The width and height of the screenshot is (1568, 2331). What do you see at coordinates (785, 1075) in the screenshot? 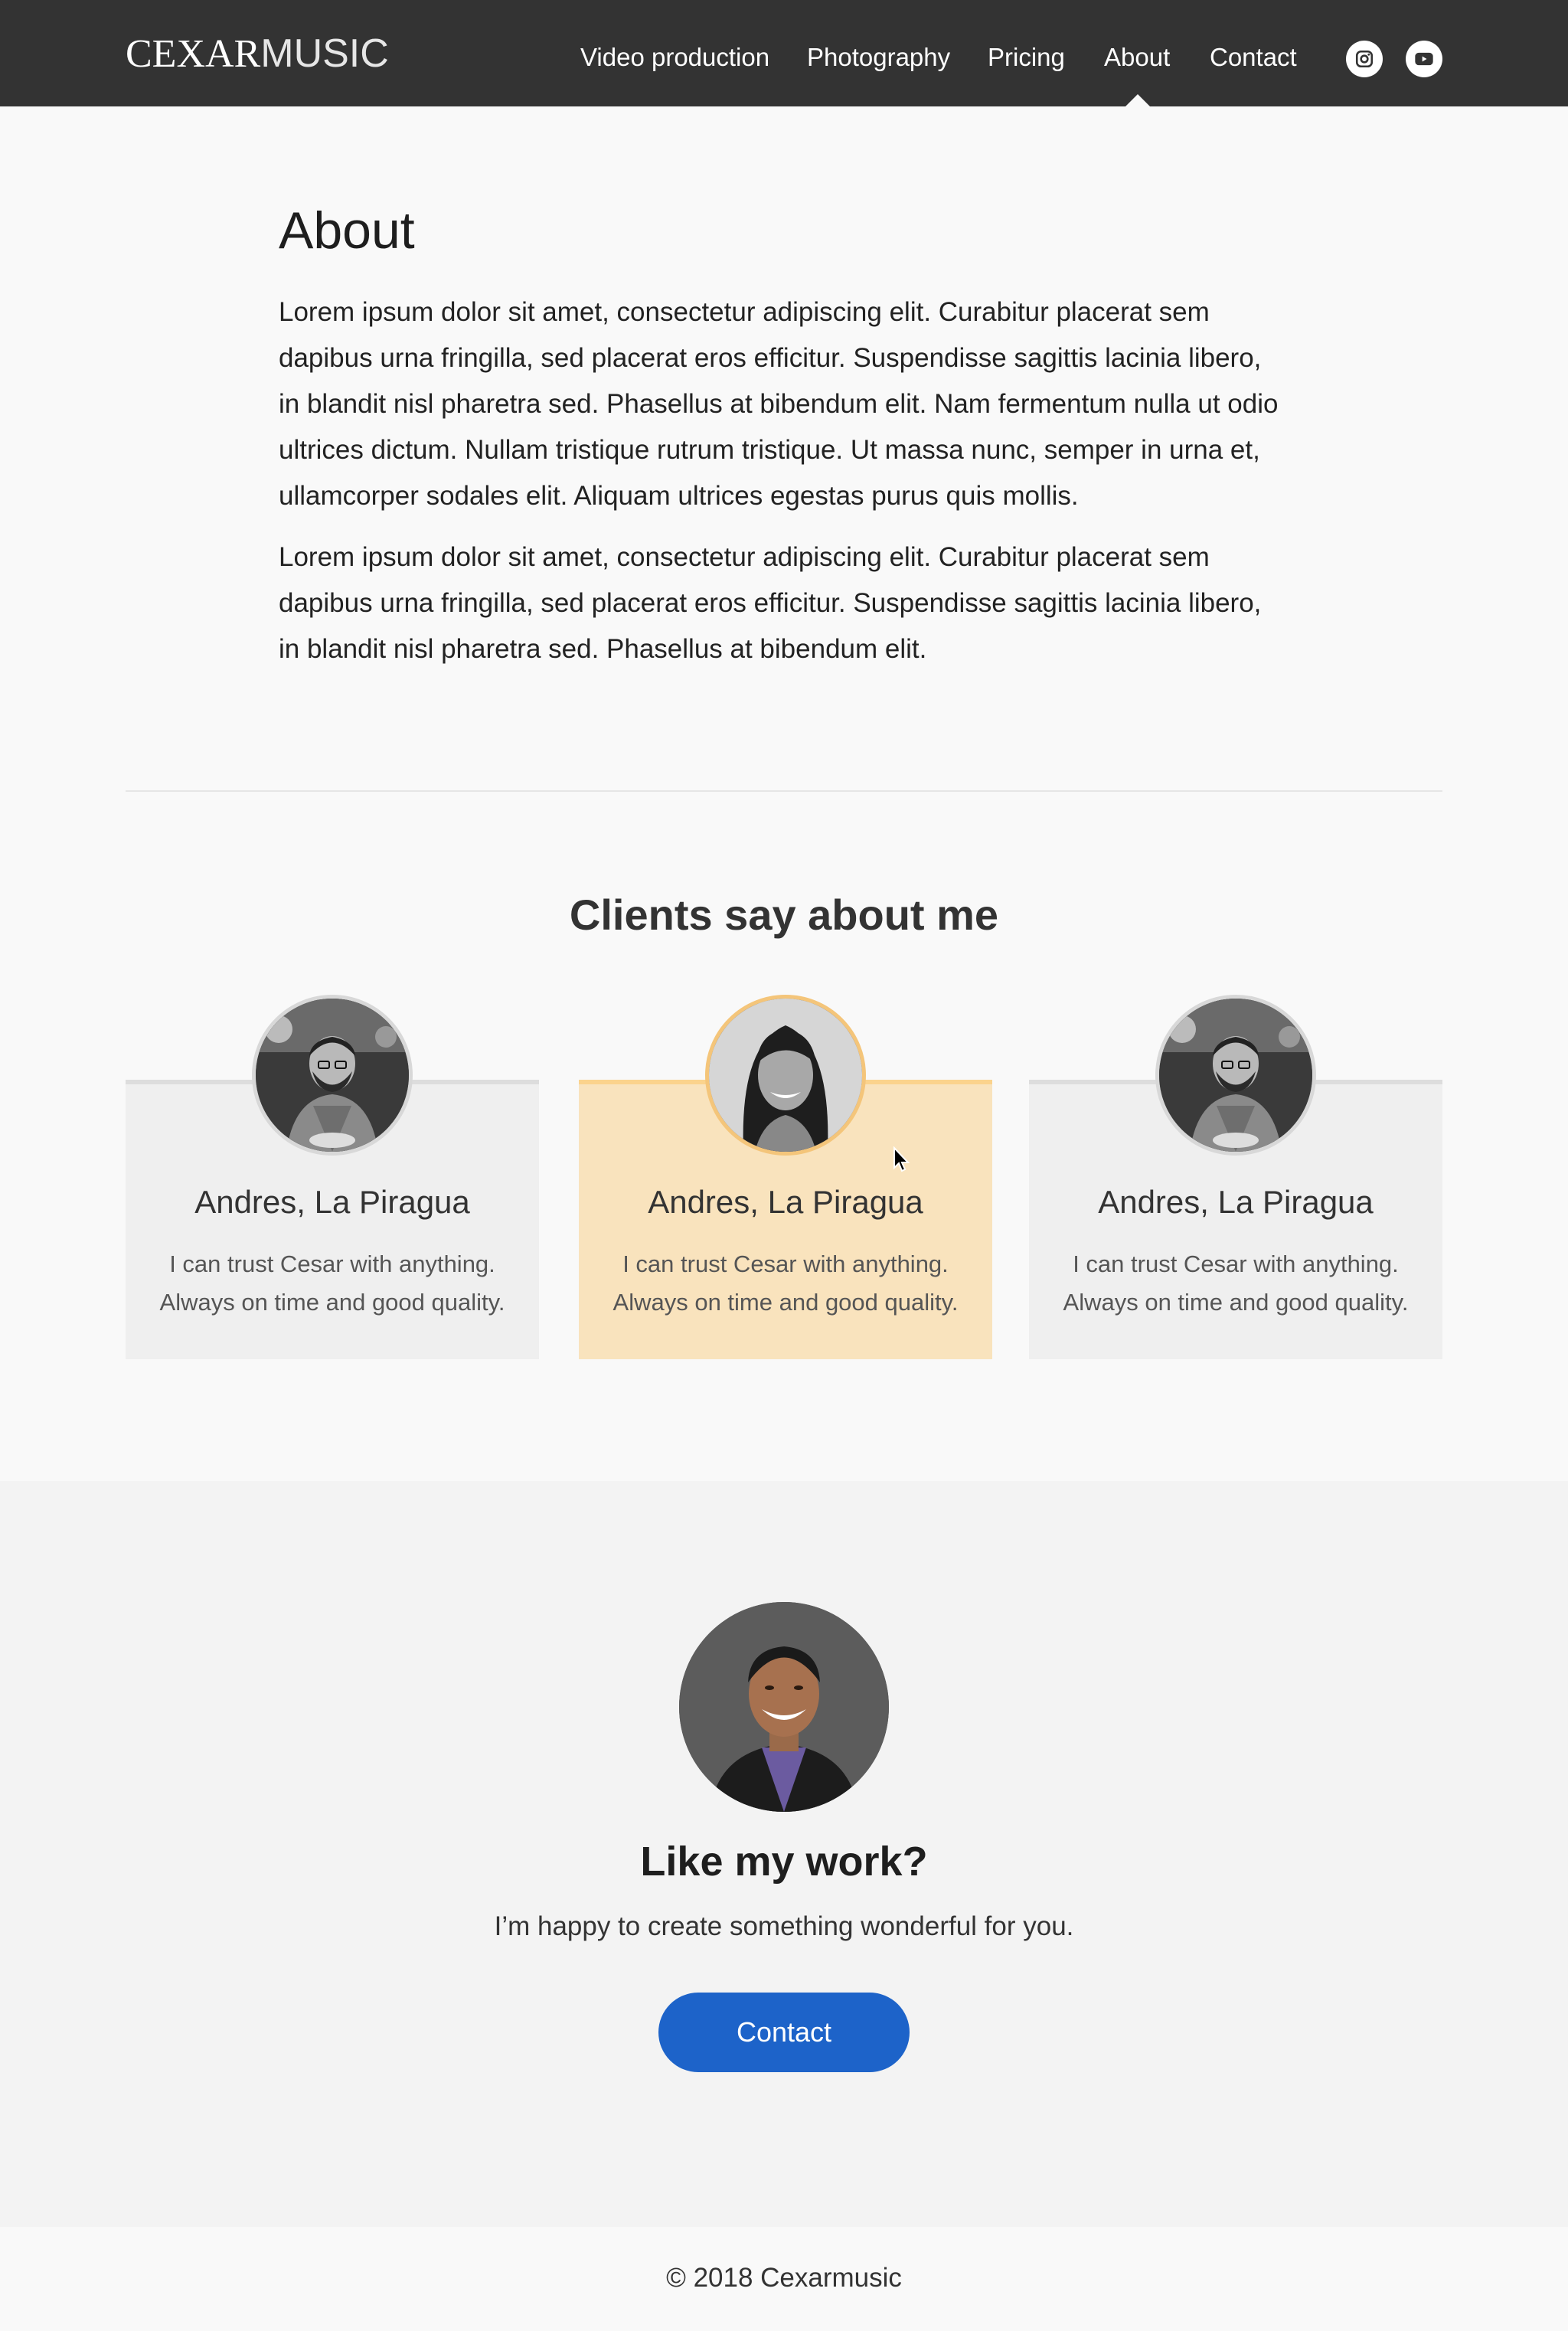
I see `testimonial-avatar-active` at bounding box center [785, 1075].